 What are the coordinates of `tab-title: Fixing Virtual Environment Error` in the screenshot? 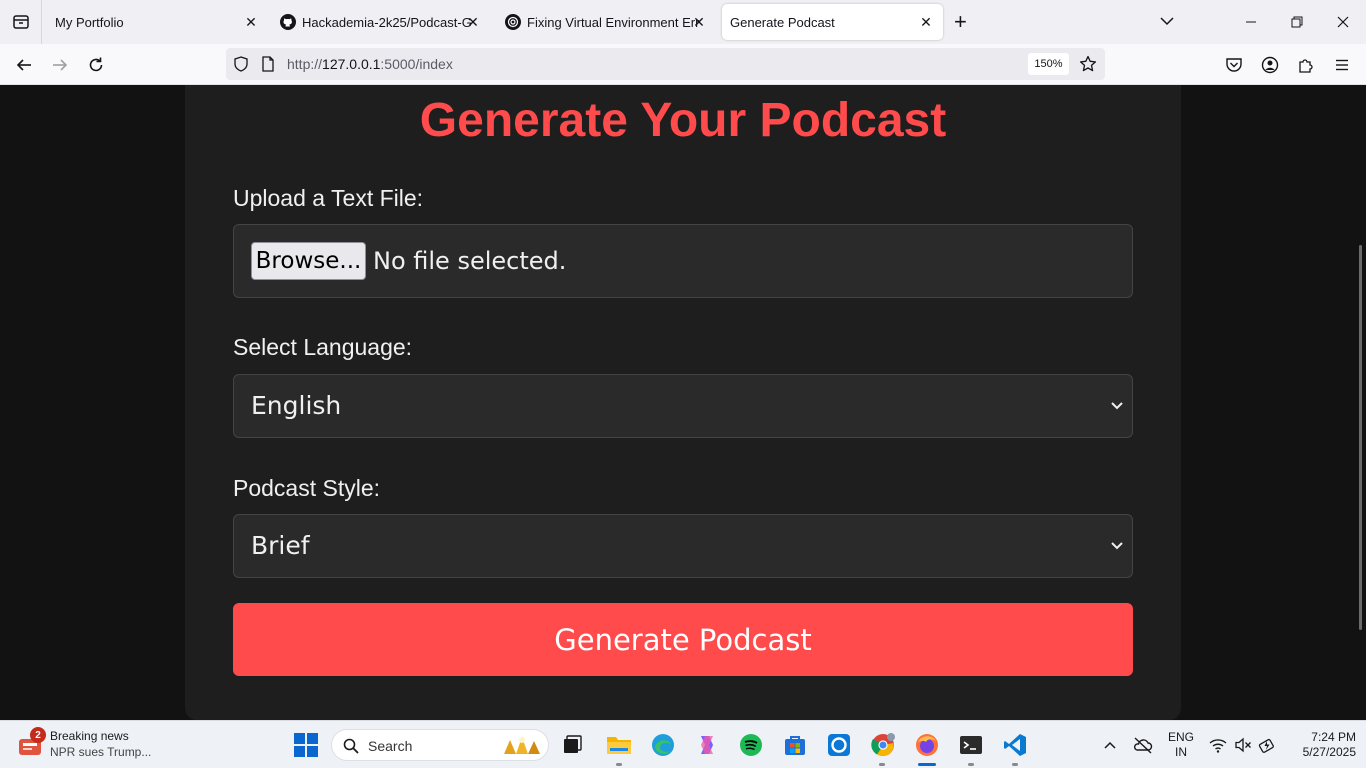 It's located at (613, 22).